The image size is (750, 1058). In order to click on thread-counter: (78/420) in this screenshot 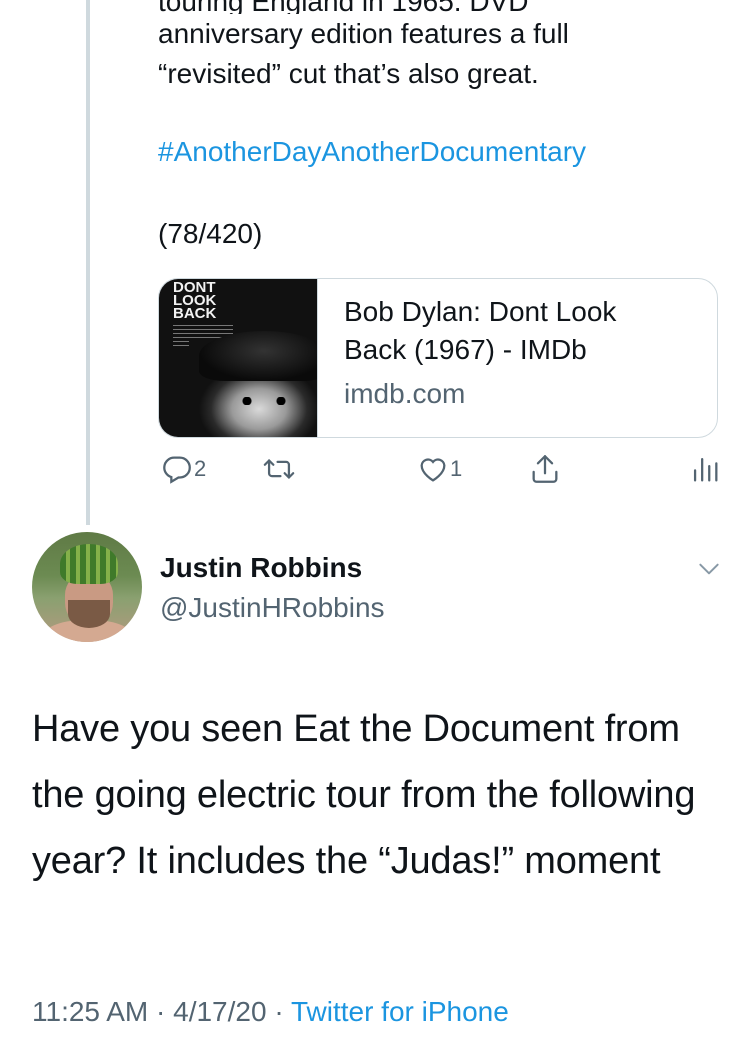, I will do `click(210, 233)`.